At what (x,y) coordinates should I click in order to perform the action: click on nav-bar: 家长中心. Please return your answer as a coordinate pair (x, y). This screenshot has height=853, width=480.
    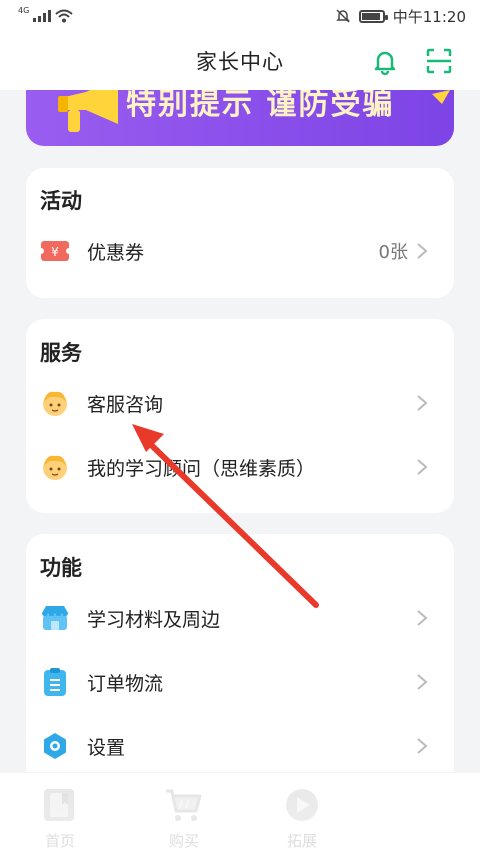
    Looking at the image, I should click on (240, 61).